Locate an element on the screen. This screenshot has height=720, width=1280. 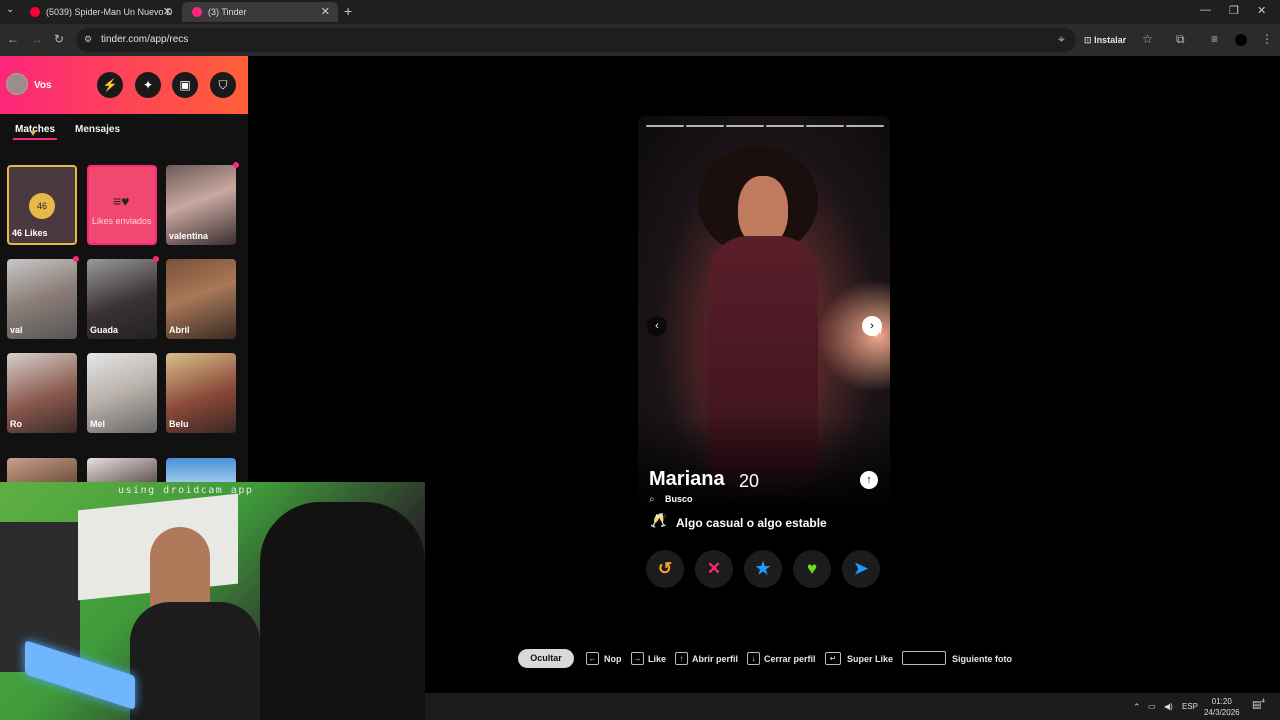
new-tab-icon: + is located at coordinates (348, 11).